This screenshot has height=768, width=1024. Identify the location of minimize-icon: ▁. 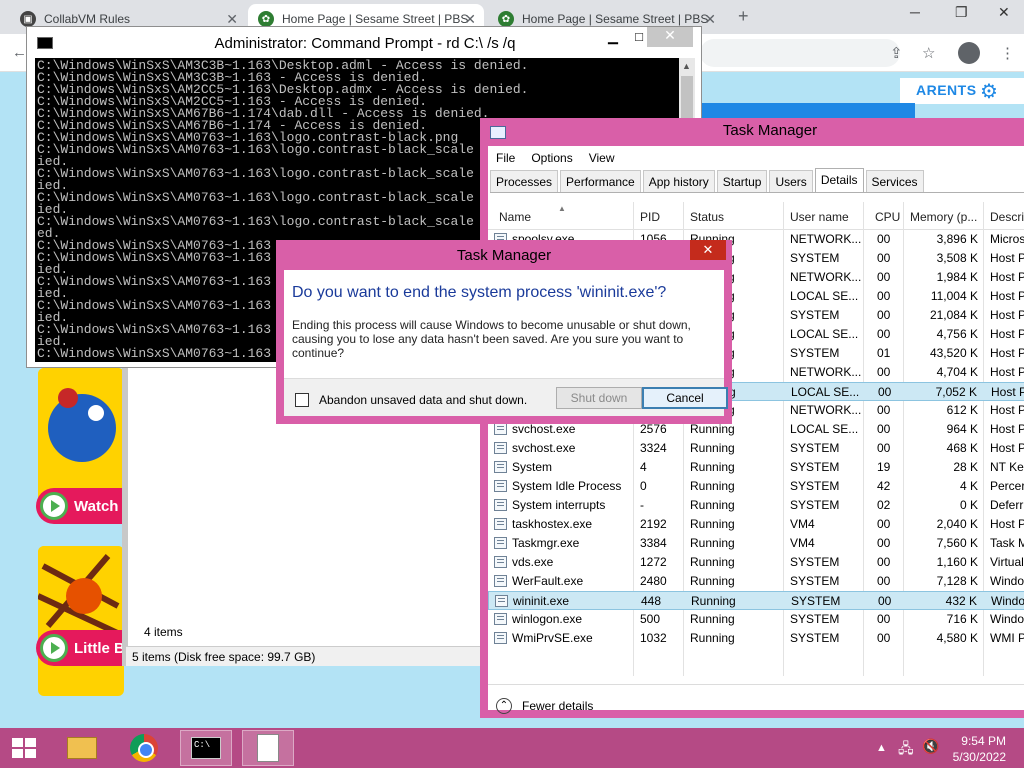
(613, 39).